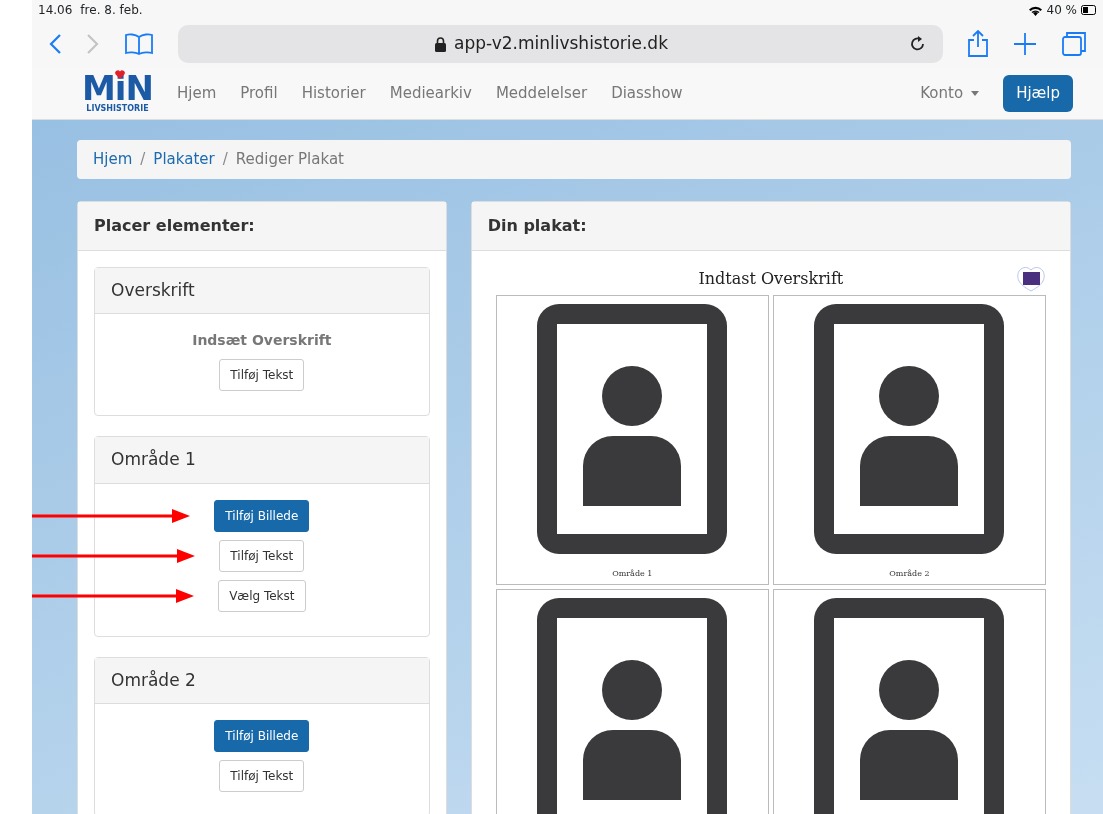 The height and width of the screenshot is (814, 1103). Describe the element at coordinates (909, 573) in the screenshot. I see `tile-caption: Område 2` at that location.